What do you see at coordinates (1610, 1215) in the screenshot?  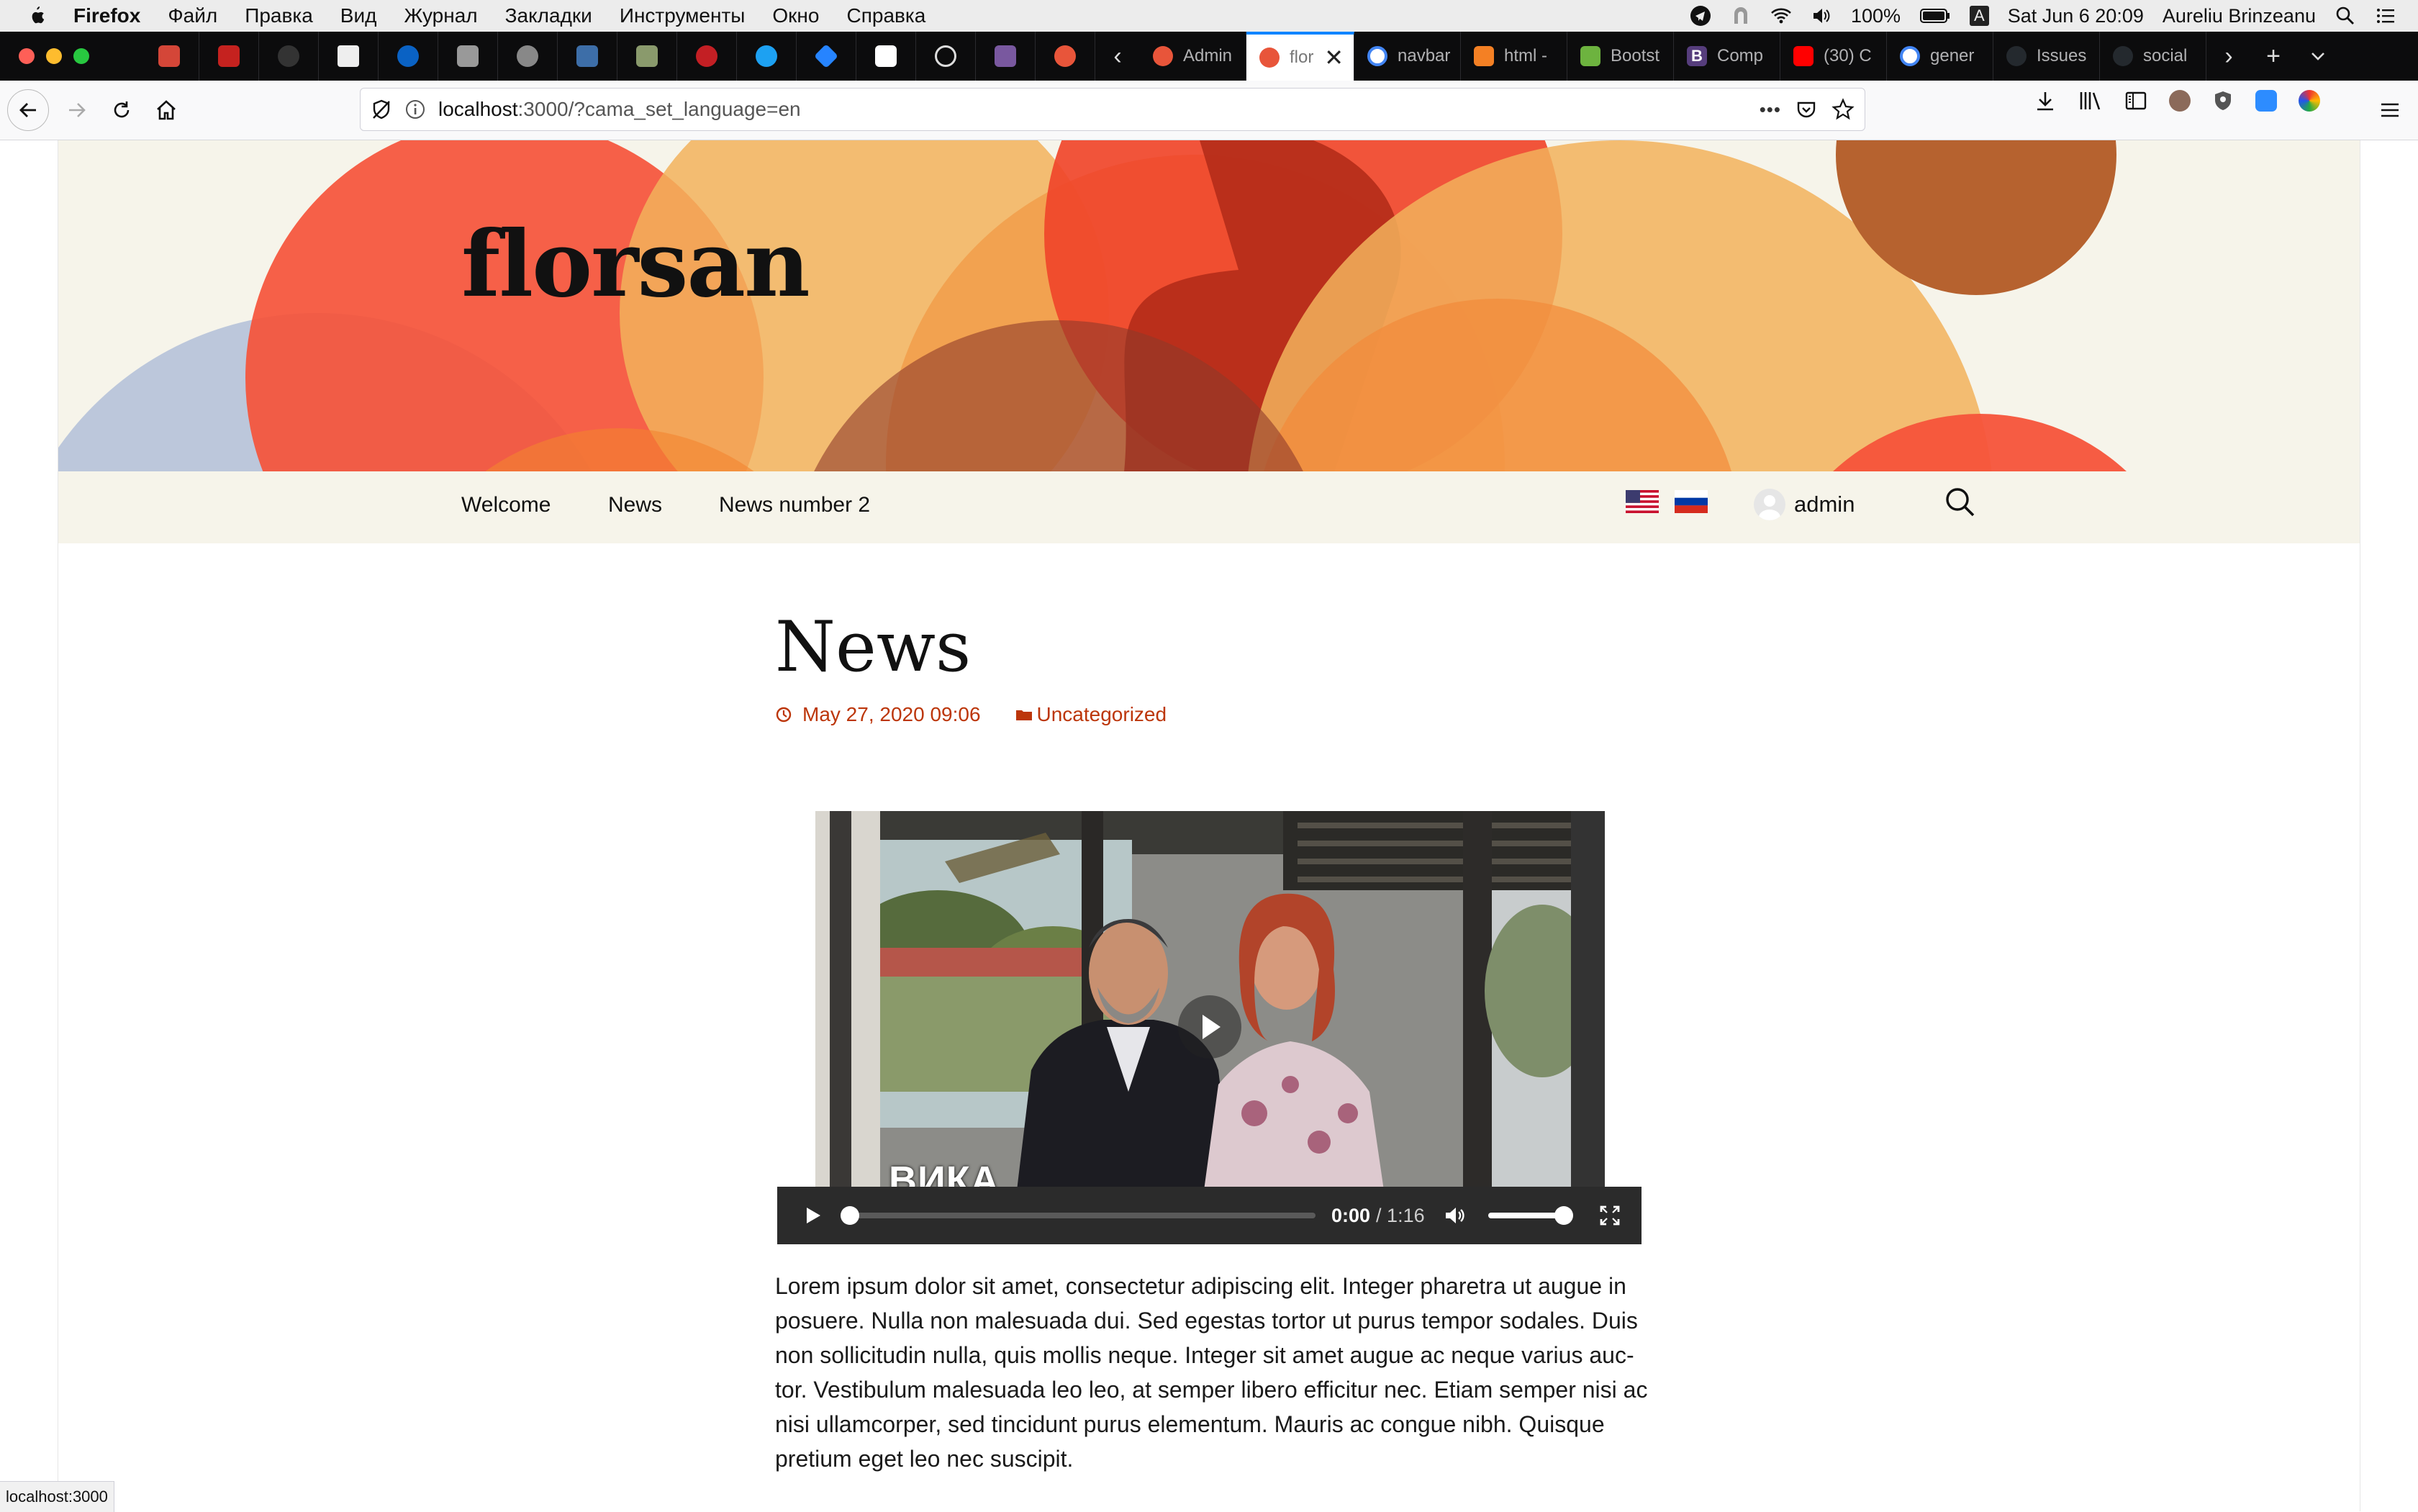 I see `fullscreen-icon` at bounding box center [1610, 1215].